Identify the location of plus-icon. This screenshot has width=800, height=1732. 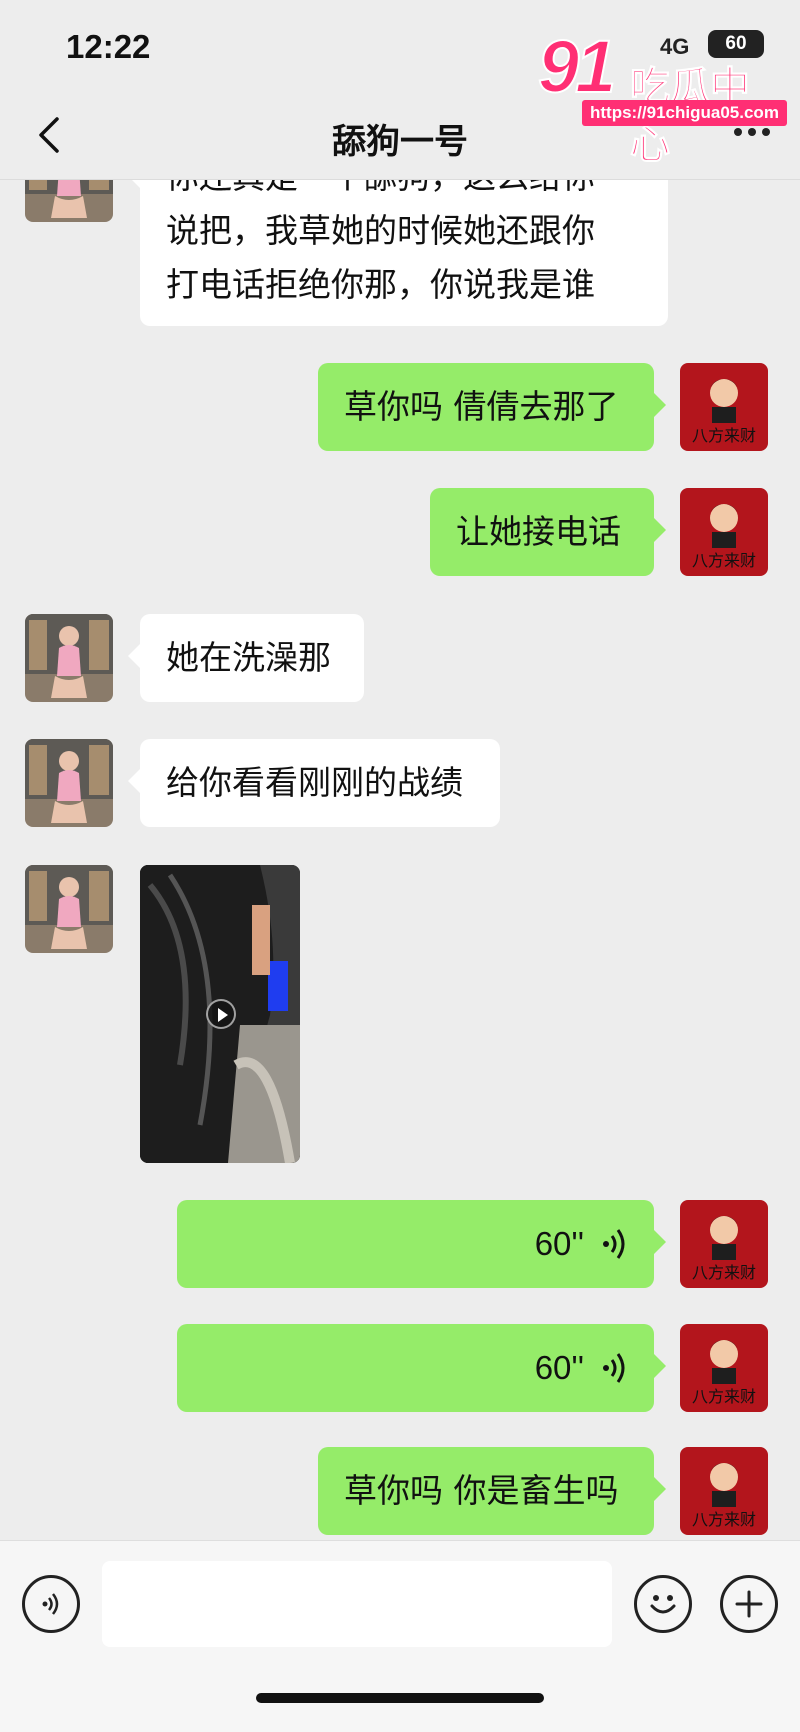
(749, 1604).